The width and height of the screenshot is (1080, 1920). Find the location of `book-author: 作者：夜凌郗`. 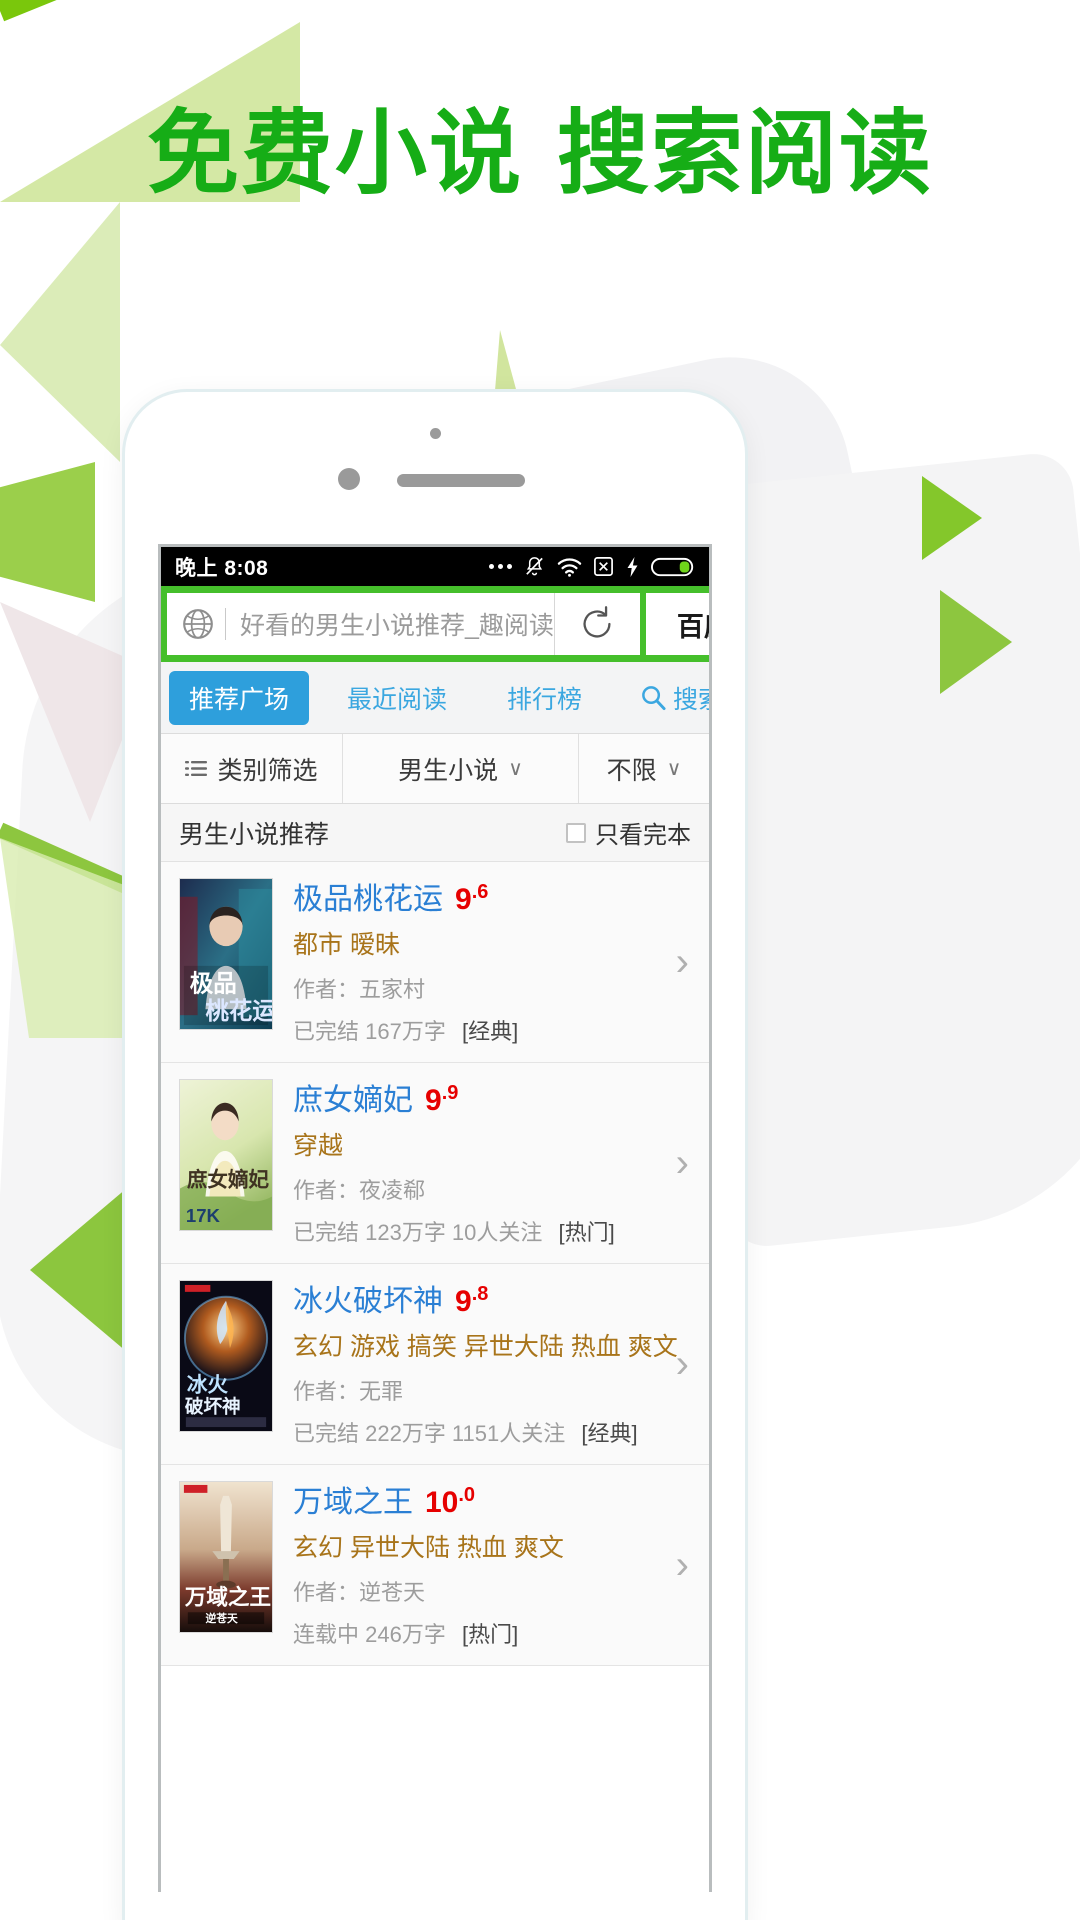

book-author: 作者：夜凌郗 is located at coordinates (359, 1190).